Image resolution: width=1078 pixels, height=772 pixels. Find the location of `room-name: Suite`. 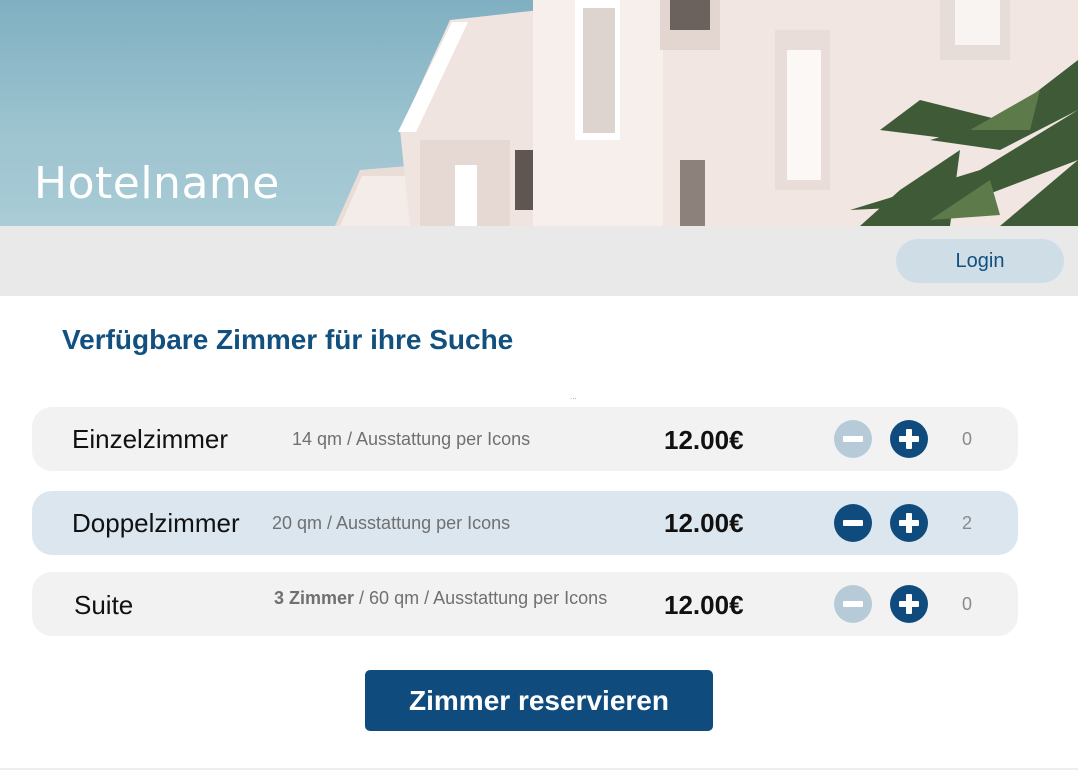

room-name: Suite is located at coordinates (104, 605).